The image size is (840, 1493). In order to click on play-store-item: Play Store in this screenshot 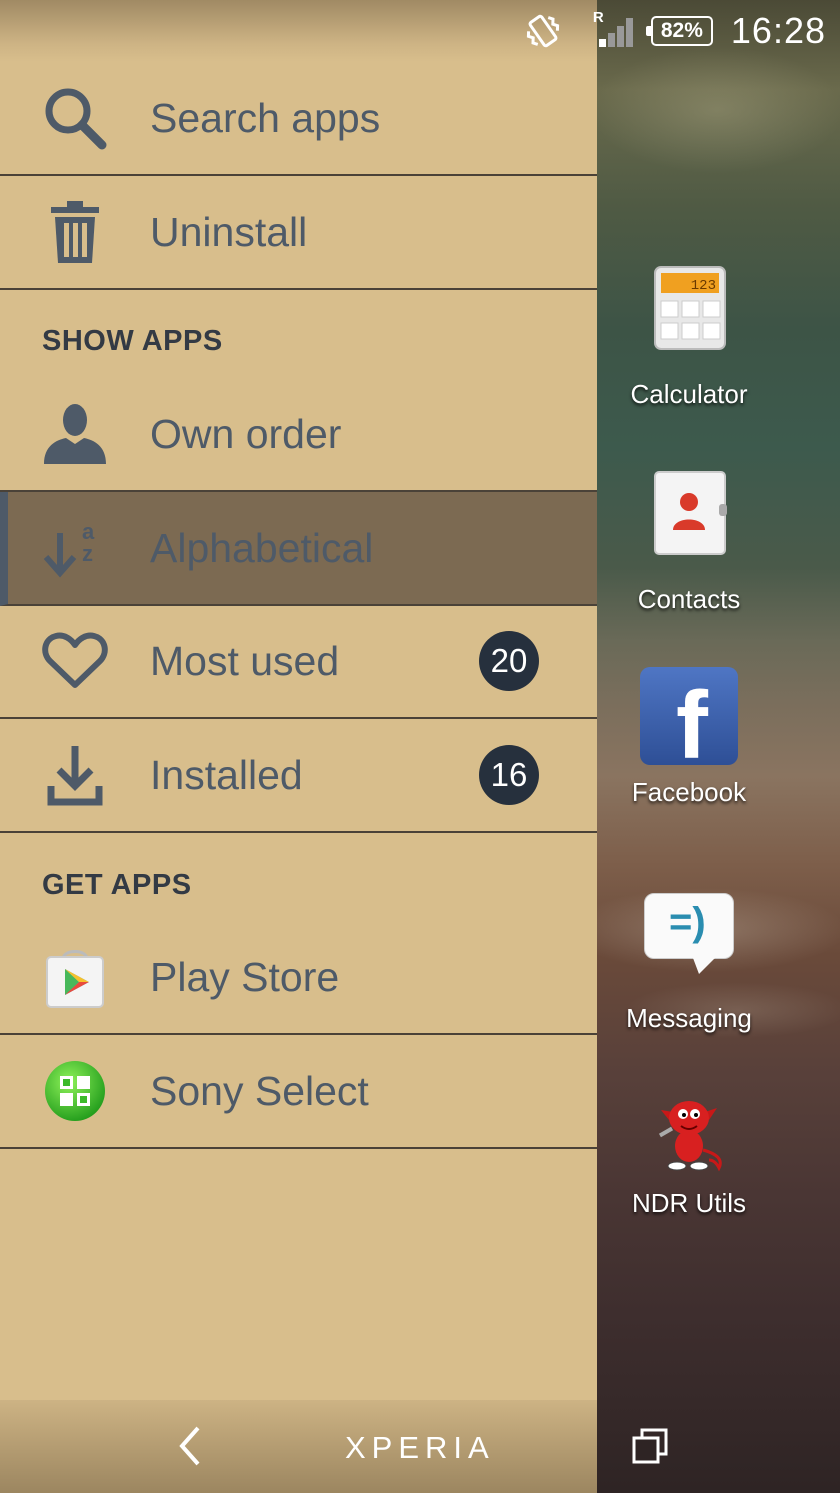, I will do `click(298, 978)`.